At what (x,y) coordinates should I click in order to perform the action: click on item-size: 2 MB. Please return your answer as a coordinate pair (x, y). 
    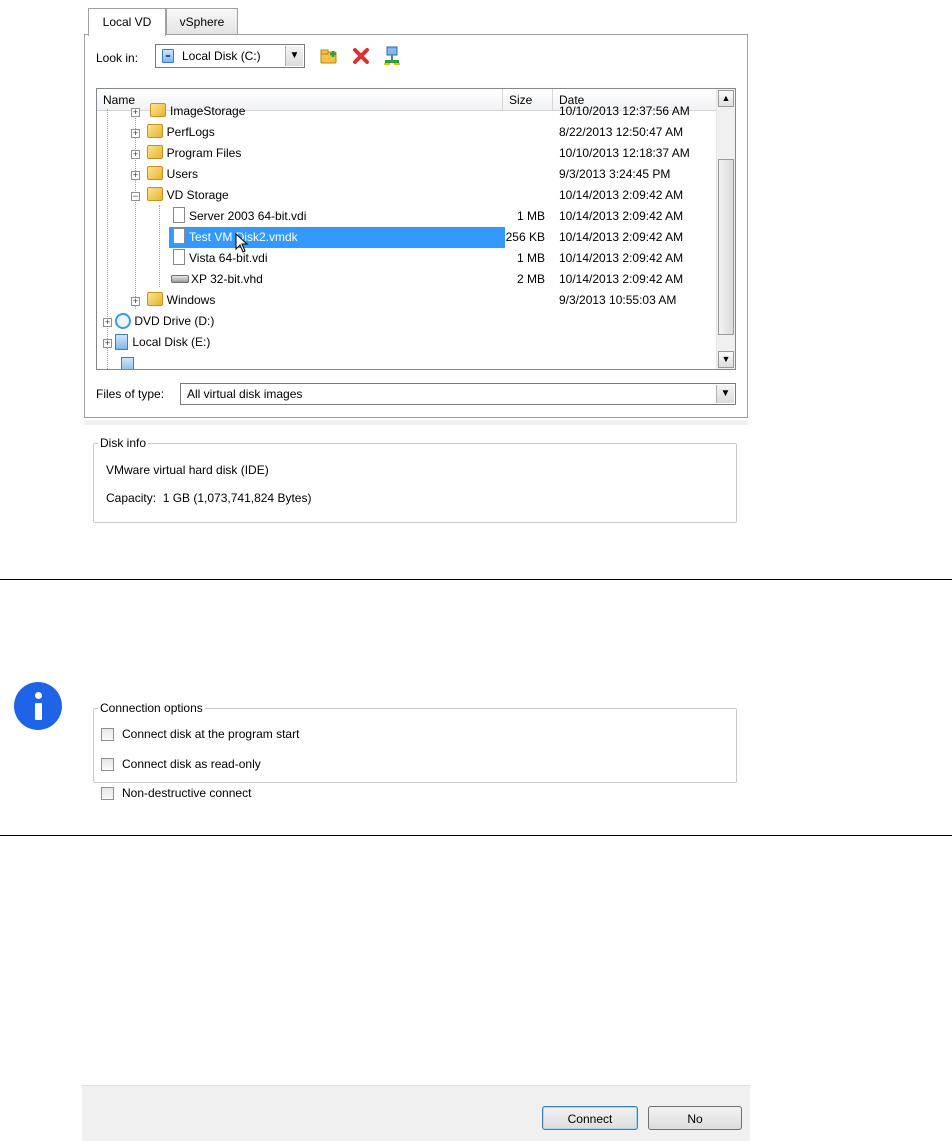
    Looking at the image, I should click on (530, 279).